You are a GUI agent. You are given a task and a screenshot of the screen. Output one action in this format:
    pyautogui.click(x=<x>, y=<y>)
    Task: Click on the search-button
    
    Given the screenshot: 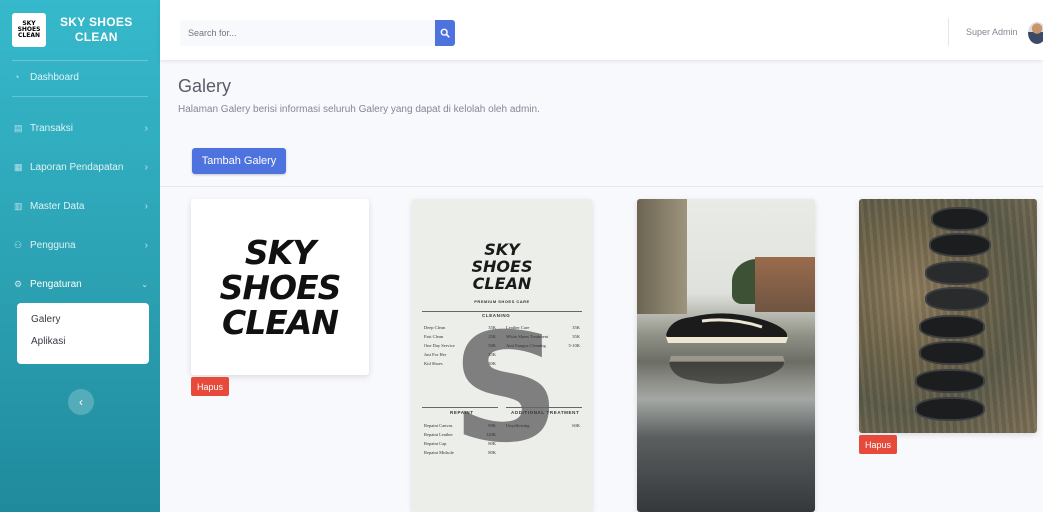 What is the action you would take?
    pyautogui.click(x=445, y=33)
    